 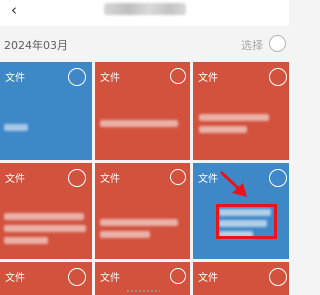 I want to click on chevron-left-icon: ‹, so click(x=14, y=10).